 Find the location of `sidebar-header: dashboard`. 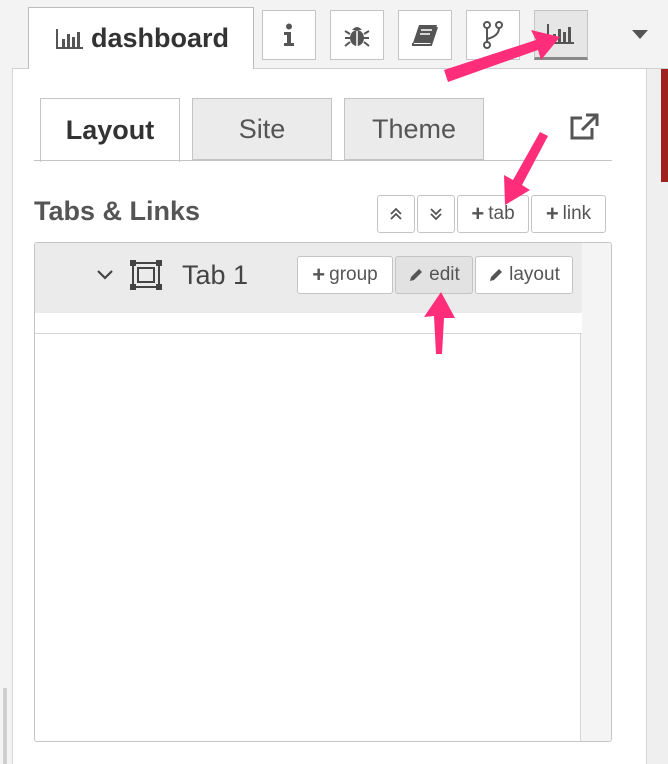

sidebar-header: dashboard is located at coordinates (340, 34).